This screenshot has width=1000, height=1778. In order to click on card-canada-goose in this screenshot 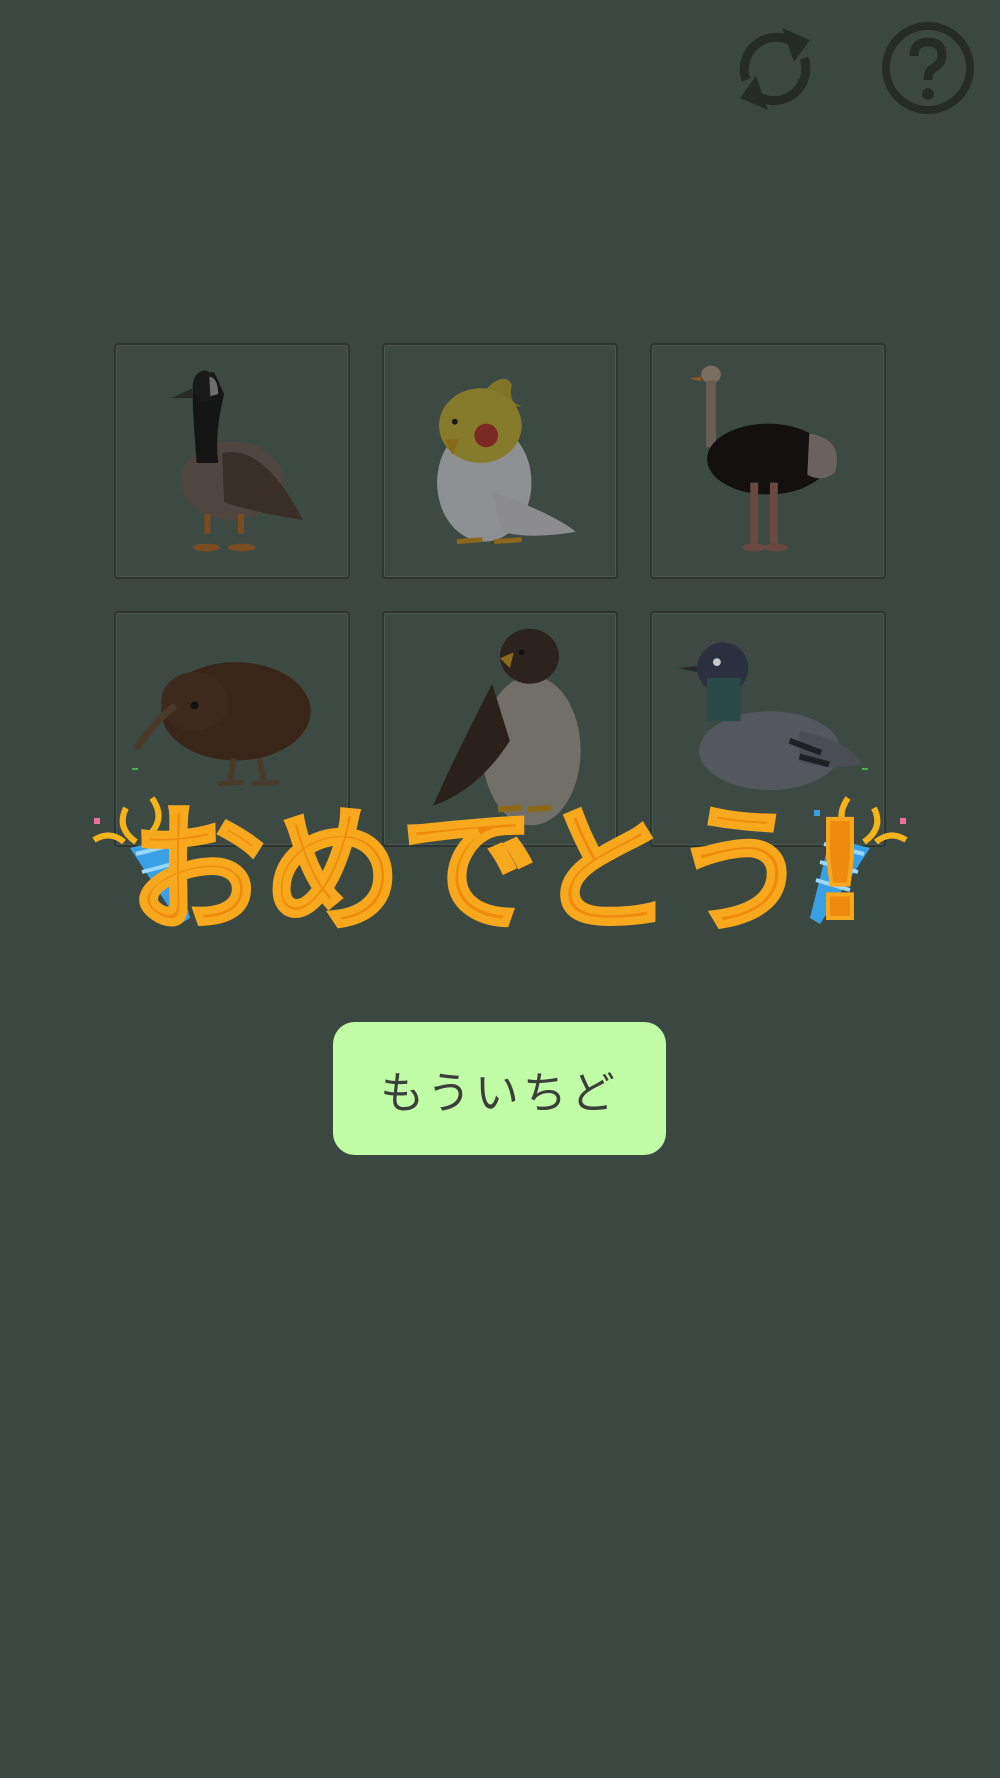, I will do `click(232, 461)`.